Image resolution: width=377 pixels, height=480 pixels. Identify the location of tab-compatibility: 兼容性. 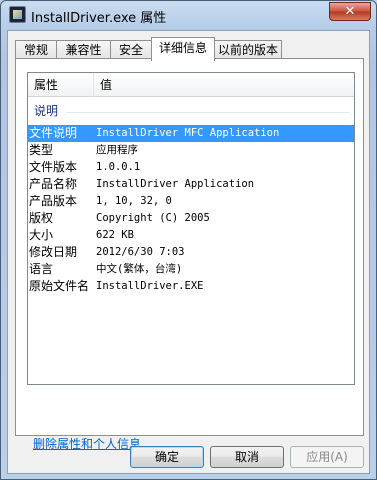
(83, 50).